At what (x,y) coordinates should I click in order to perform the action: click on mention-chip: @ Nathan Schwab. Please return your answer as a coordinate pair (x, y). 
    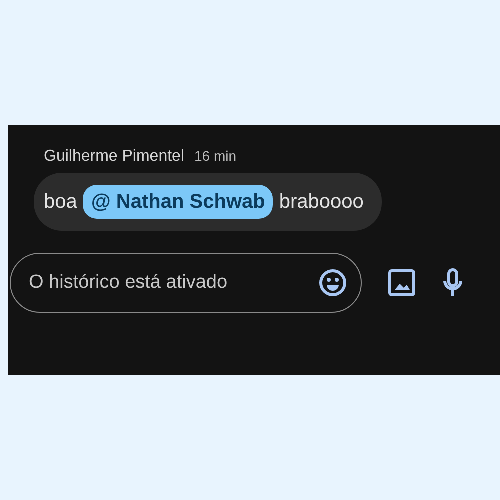
    Looking at the image, I should click on (178, 202).